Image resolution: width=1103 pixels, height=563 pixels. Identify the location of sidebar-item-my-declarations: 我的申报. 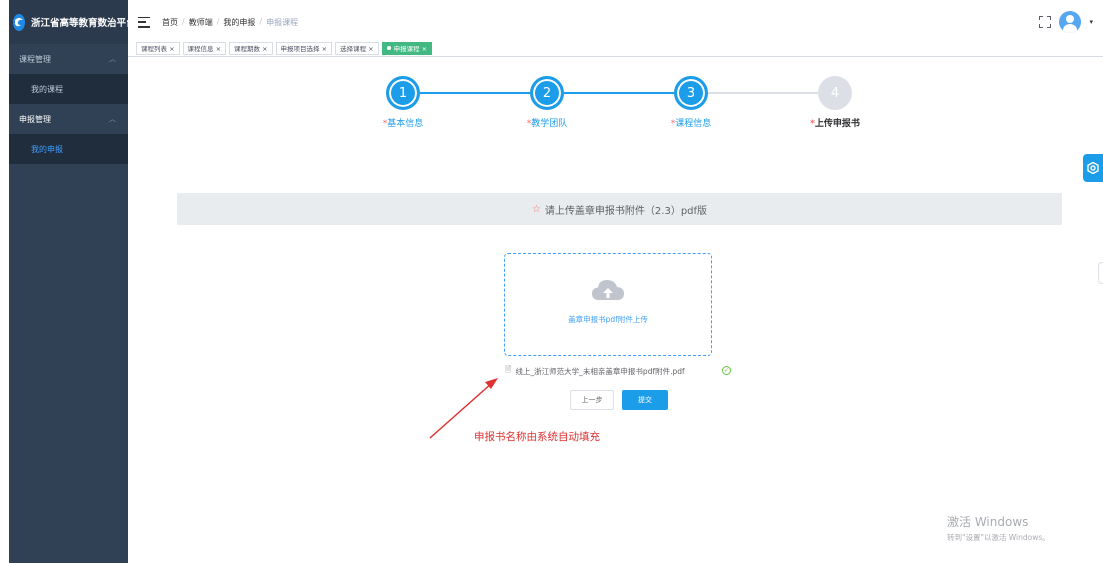
(68, 149).